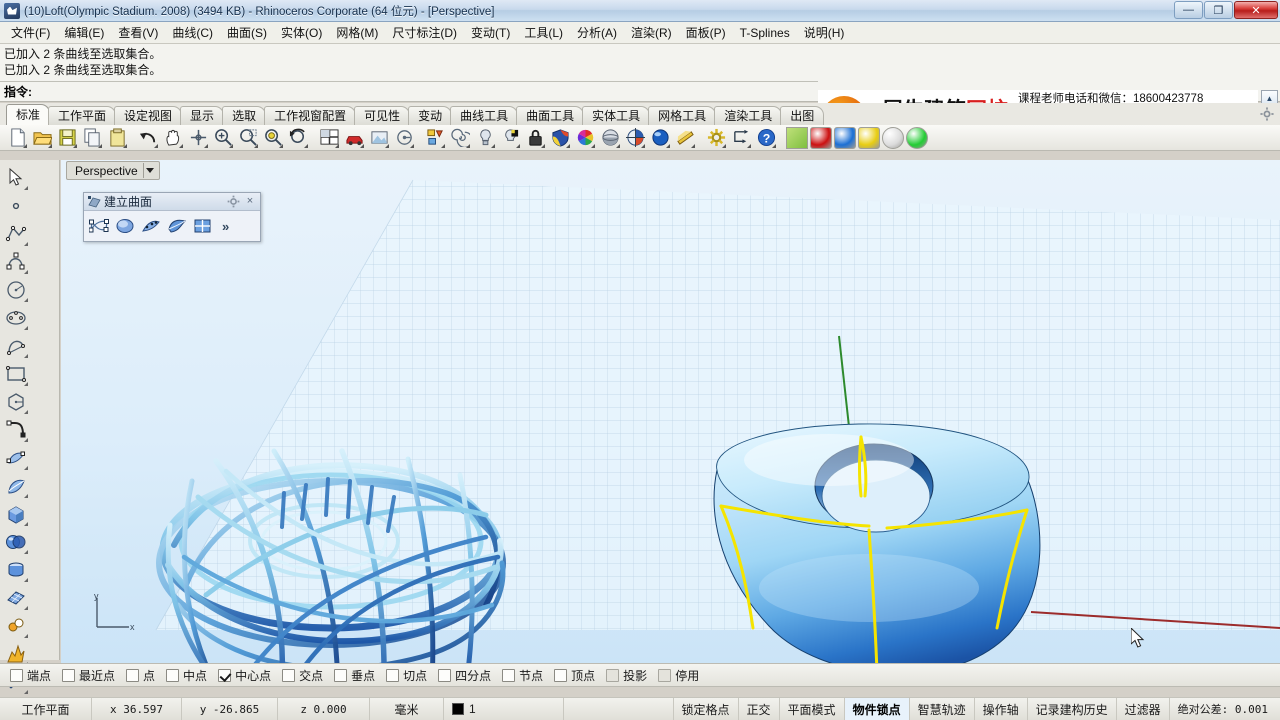 Image resolution: width=1280 pixels, height=720 pixels. I want to click on point-icon, so click(16, 206).